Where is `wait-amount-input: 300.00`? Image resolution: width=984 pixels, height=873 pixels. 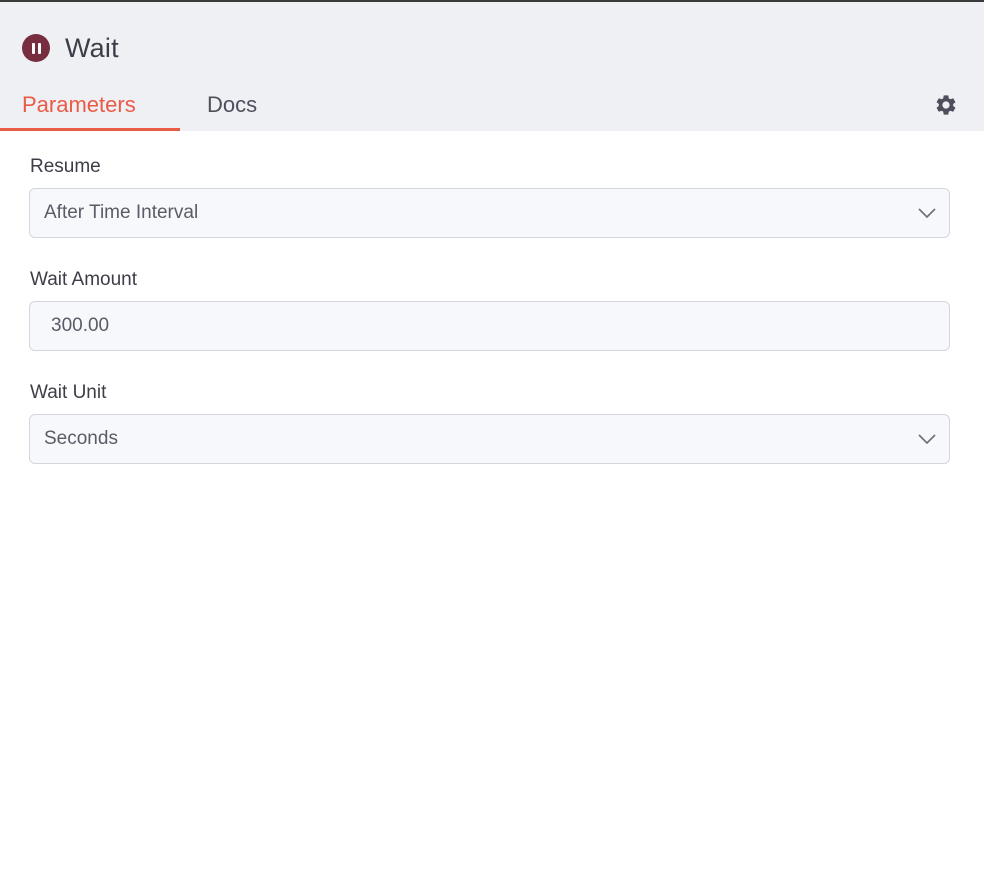
wait-amount-input: 300.00 is located at coordinates (489, 326).